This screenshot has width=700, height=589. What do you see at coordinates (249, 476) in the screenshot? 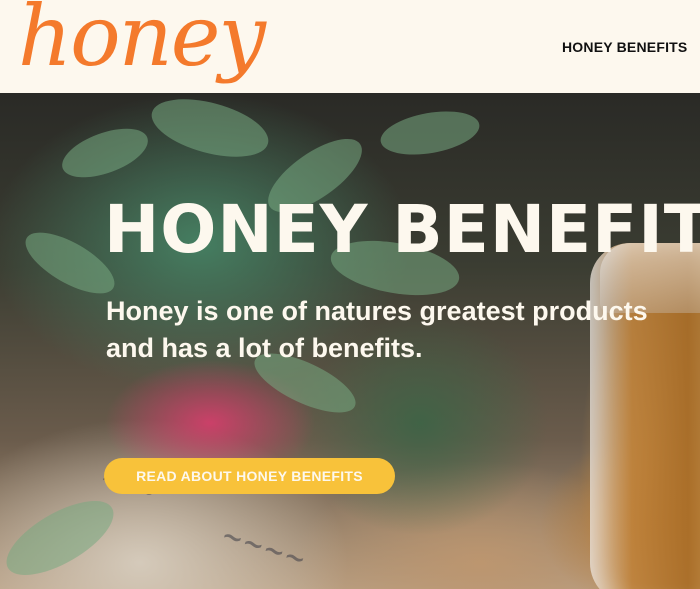
I see `read-about-honey-benefits-button: READ ABOUT HONEY BENEFITS` at bounding box center [249, 476].